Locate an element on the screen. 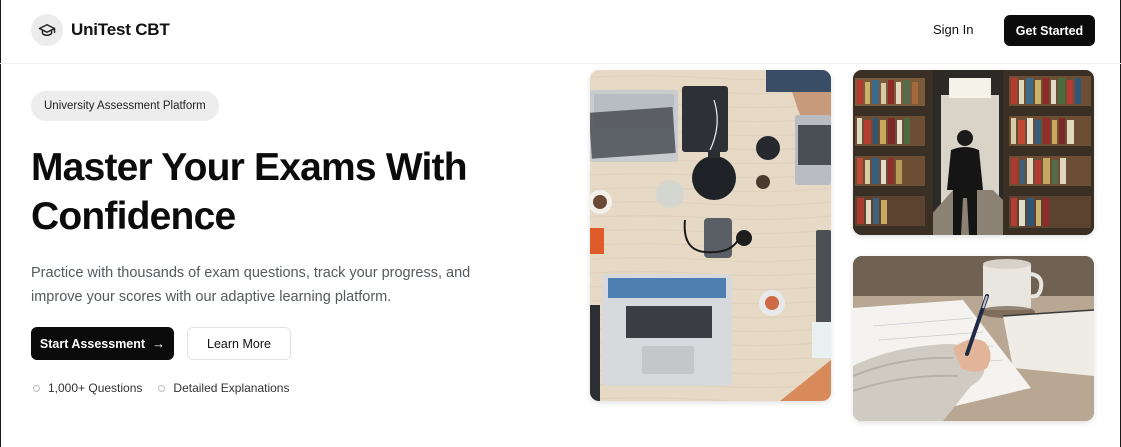  hero-title-line-2: Confidence is located at coordinates (133, 216).